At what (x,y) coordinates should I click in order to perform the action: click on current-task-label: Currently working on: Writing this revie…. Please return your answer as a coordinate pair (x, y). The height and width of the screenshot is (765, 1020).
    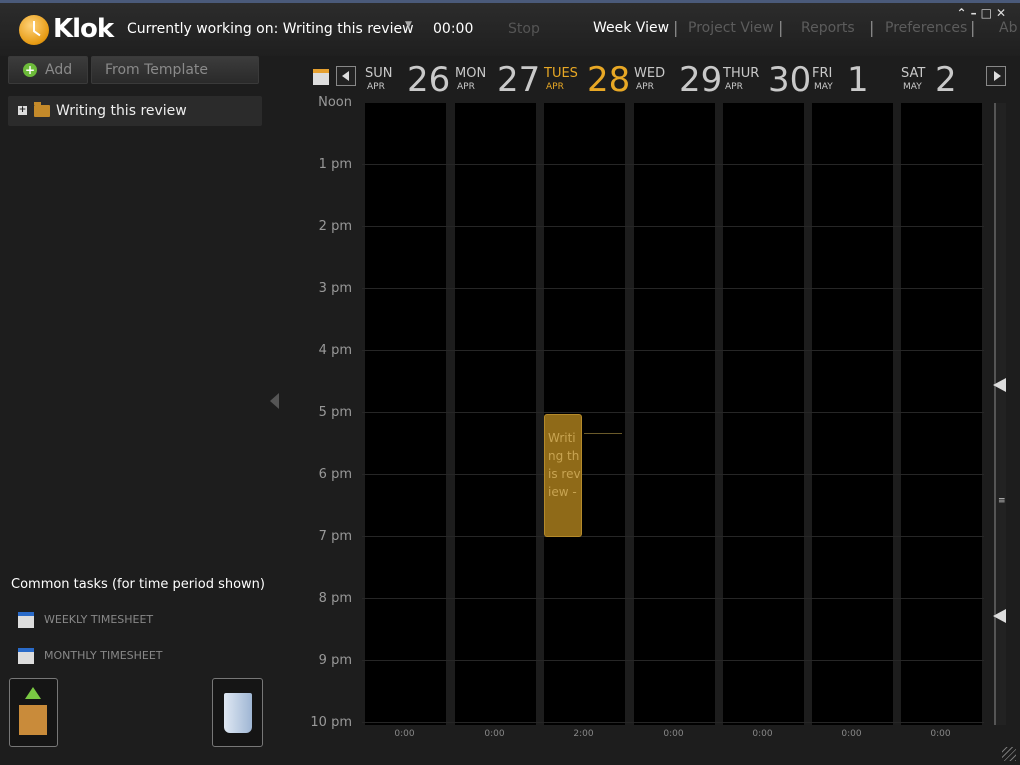
    Looking at the image, I should click on (270, 29).